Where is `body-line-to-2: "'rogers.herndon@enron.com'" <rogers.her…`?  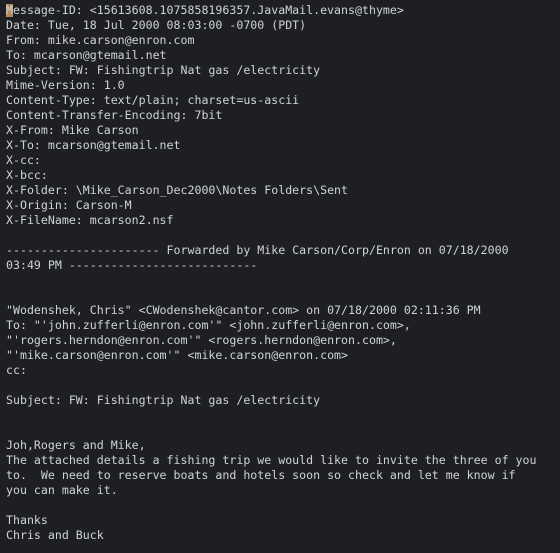 body-line-to-2: "'rogers.herndon@enron.com'" <rogers.her… is located at coordinates (201, 340).